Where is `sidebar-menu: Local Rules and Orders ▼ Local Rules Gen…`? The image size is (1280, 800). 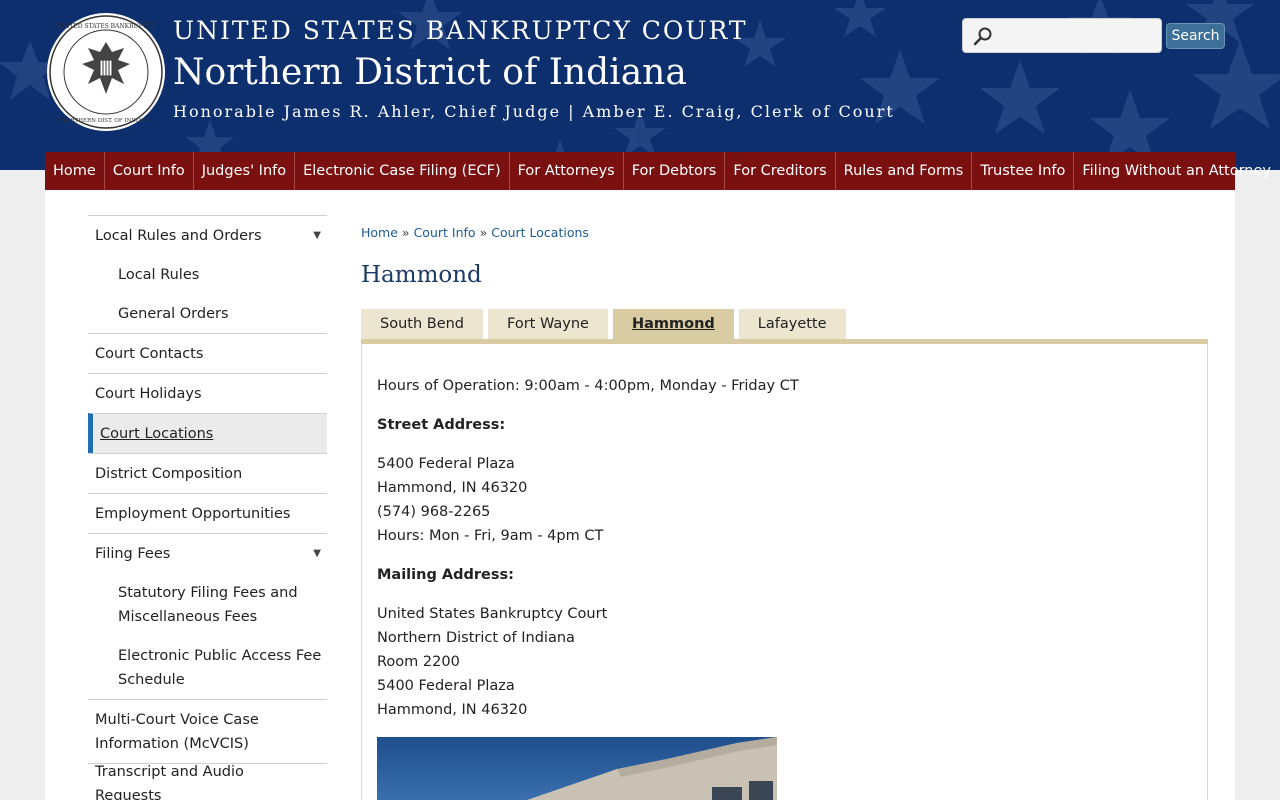 sidebar-menu: Local Rules and Orders ▼ Local Rules Gen… is located at coordinates (207, 507).